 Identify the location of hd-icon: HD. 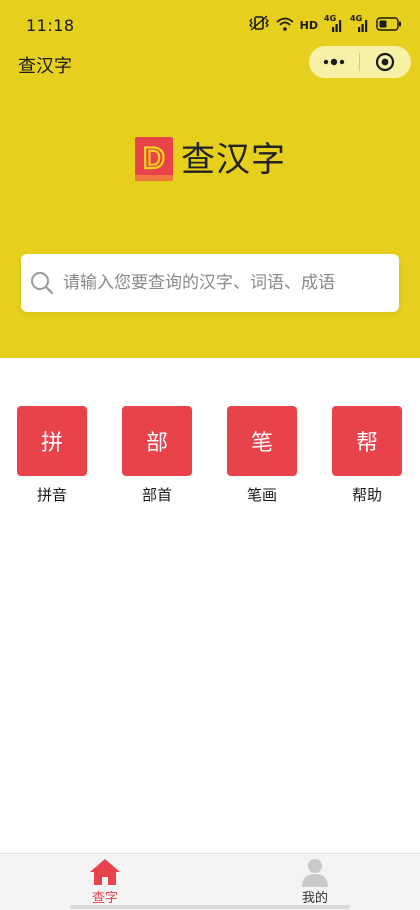
(309, 25).